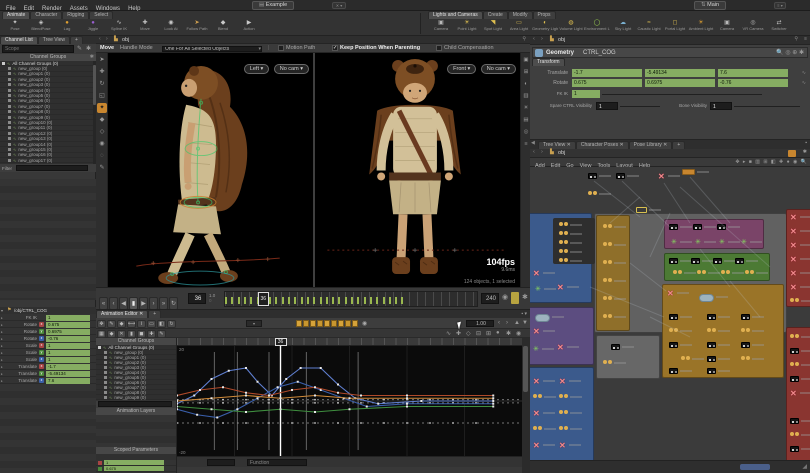  I want to click on anim-view-icon: ⊟, so click(478, 333).